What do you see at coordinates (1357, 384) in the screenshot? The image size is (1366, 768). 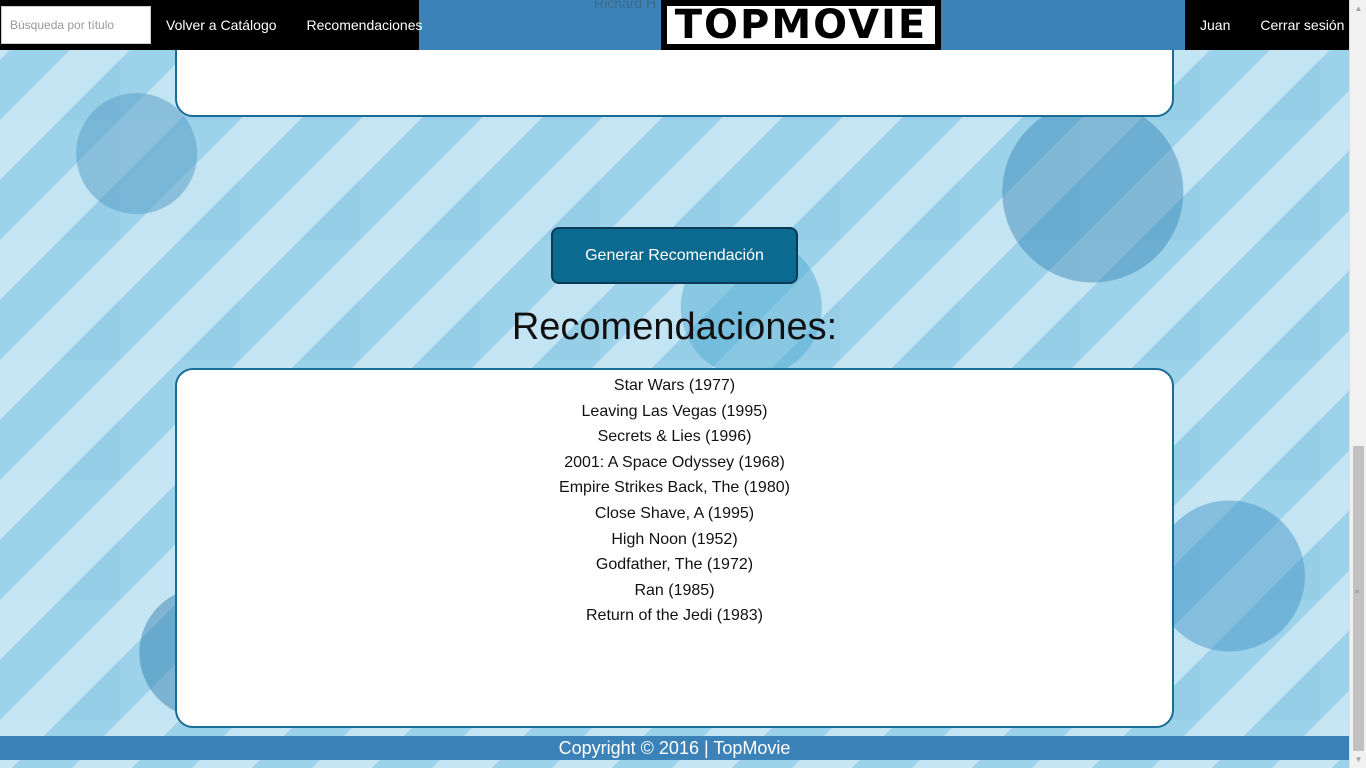 I see `vertical-scrollbar: ▲ ≡ ▼` at bounding box center [1357, 384].